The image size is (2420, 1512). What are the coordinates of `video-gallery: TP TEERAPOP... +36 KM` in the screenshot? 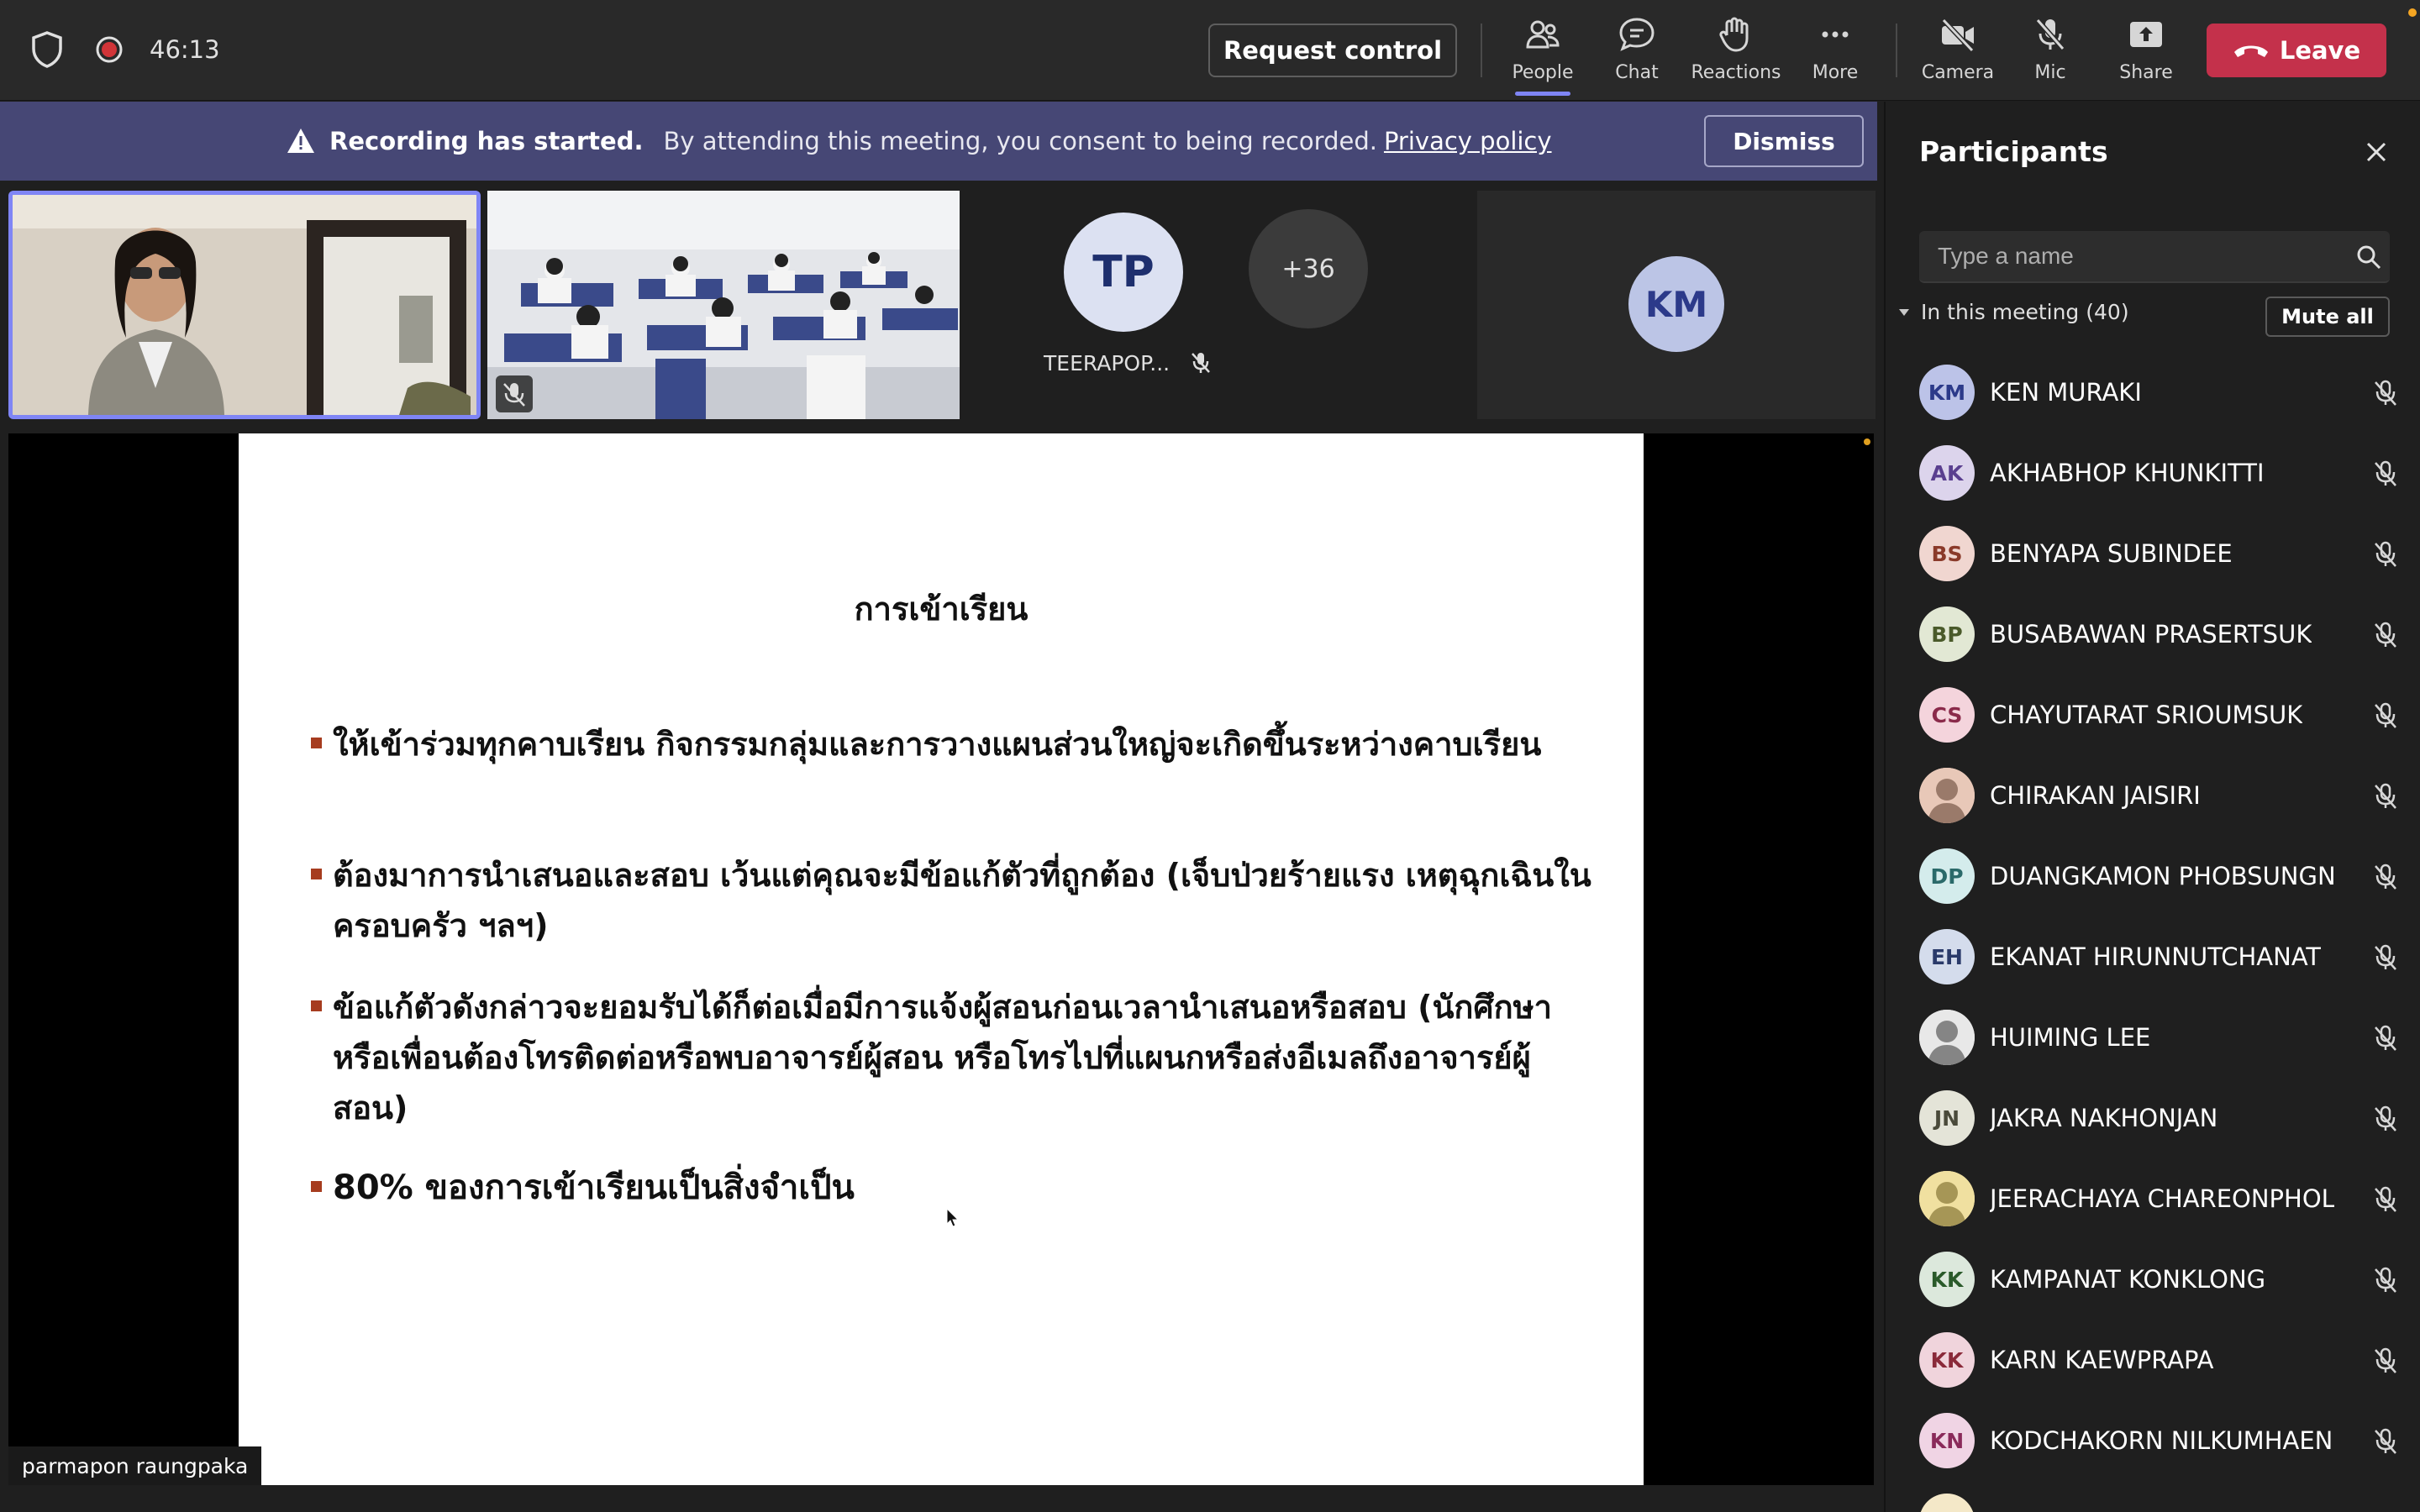 It's located at (938, 302).